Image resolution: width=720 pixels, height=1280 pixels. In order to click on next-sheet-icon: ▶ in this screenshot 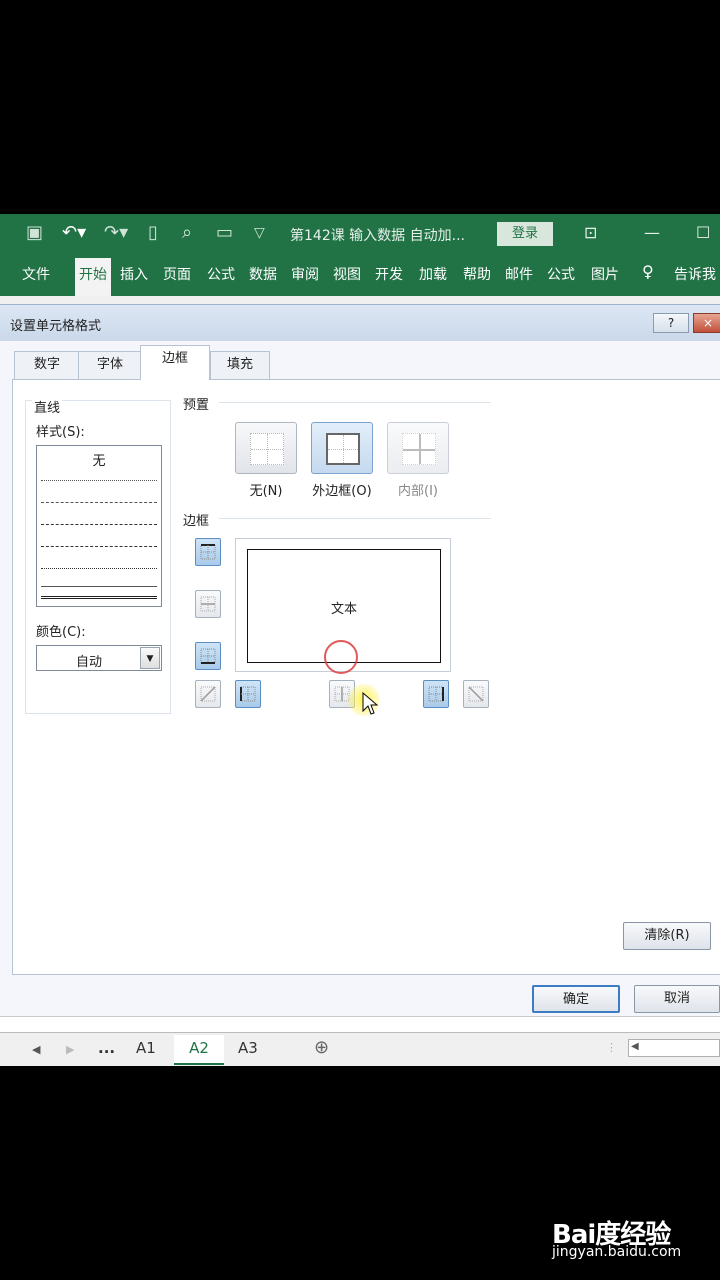, I will do `click(70, 1049)`.